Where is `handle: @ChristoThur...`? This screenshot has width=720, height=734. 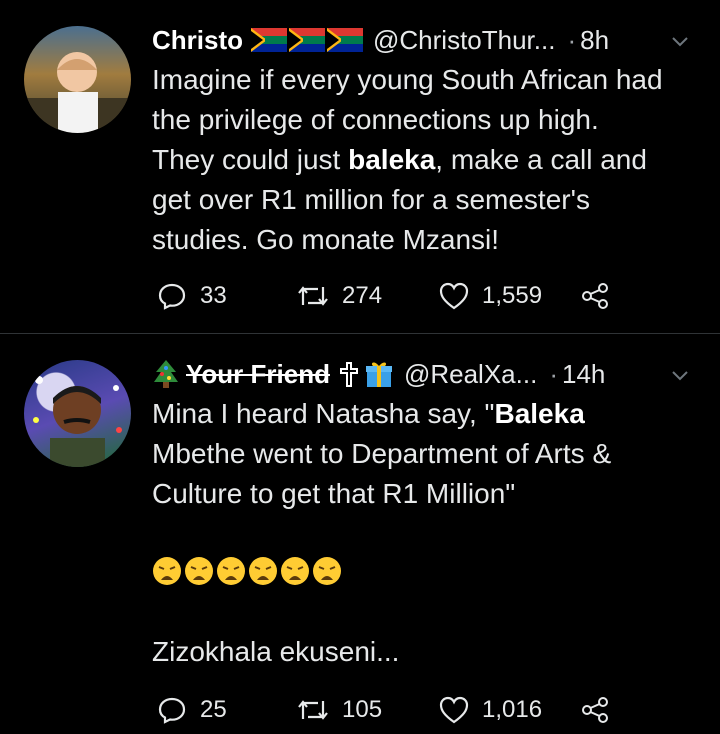
handle: @ChristoThur... is located at coordinates (464, 40).